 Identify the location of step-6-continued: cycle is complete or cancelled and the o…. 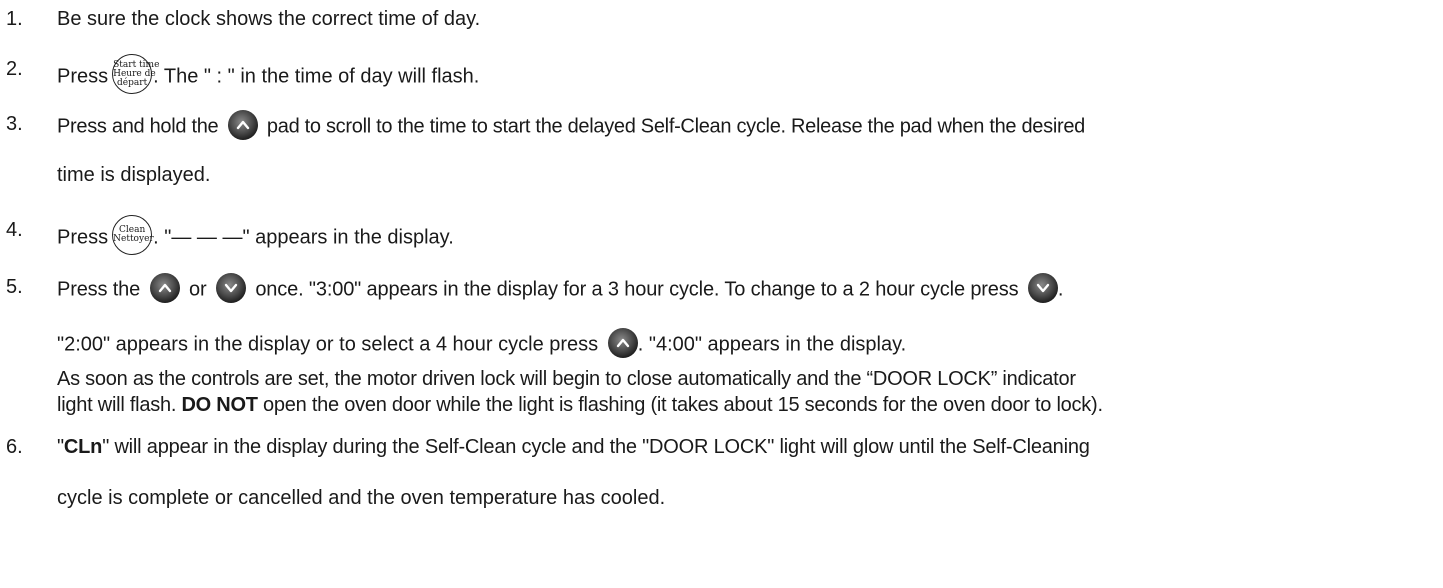
(361, 498).